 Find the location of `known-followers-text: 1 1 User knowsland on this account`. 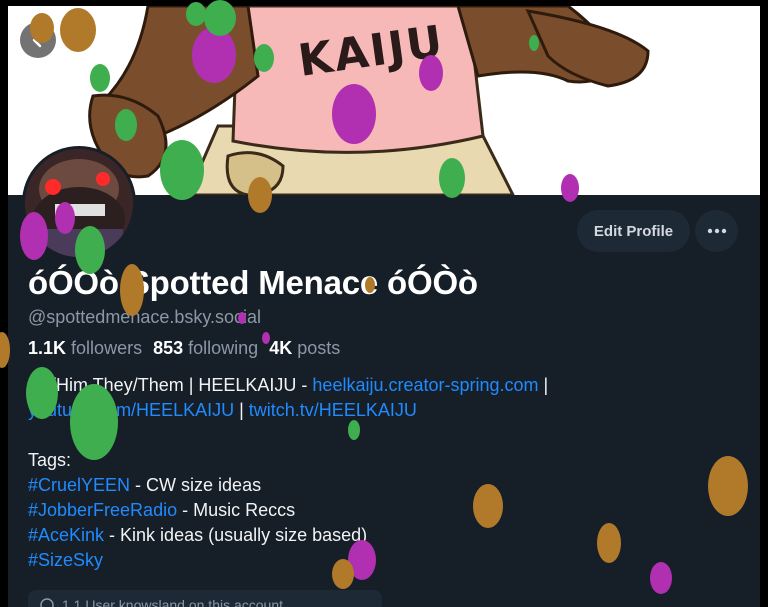

known-followers-text: 1 1 User knowsland on this account is located at coordinates (173, 602).